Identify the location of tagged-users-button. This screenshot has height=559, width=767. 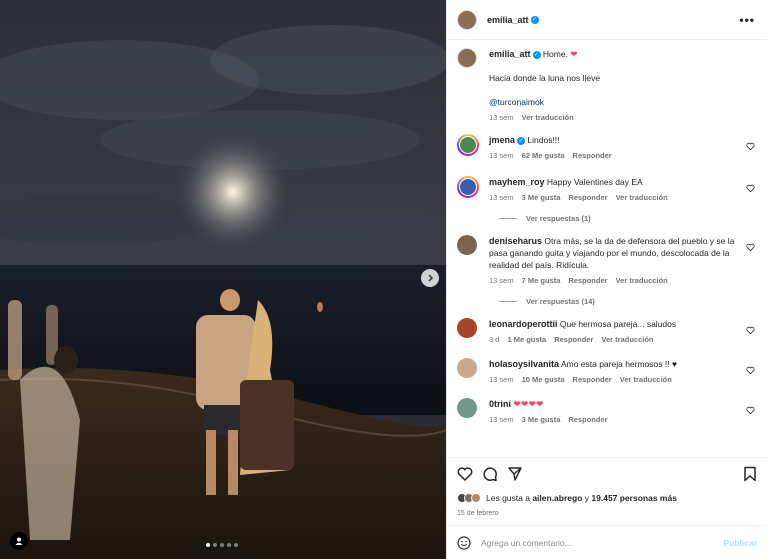
(19, 541).